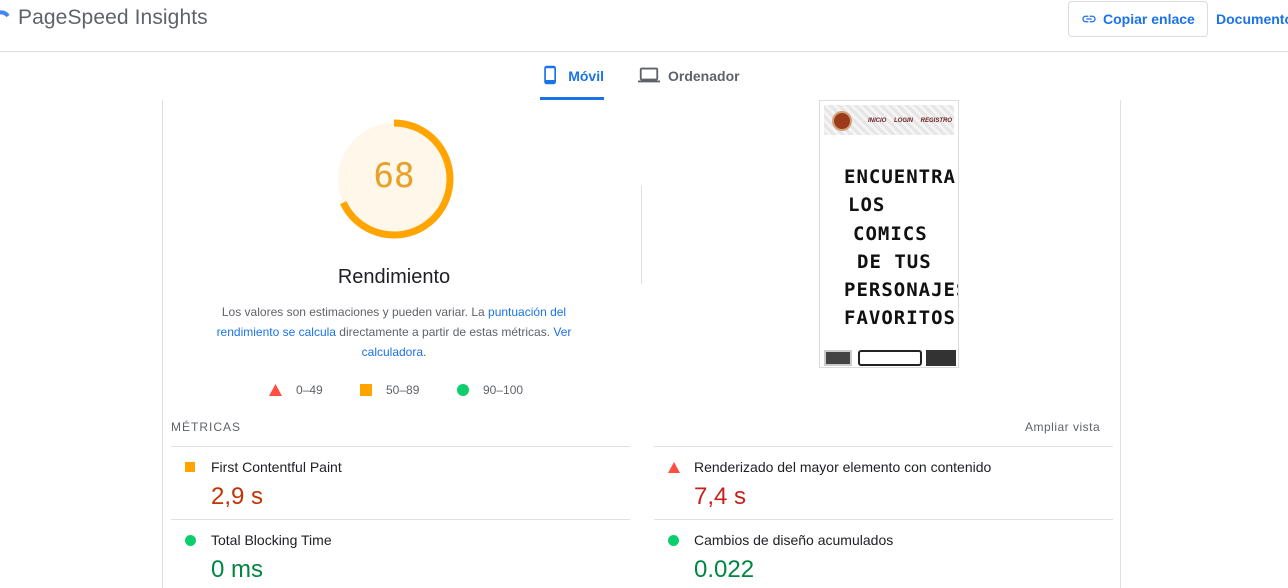  Describe the element at coordinates (720, 496) in the screenshot. I see `metric-value: 7,4 s` at that location.